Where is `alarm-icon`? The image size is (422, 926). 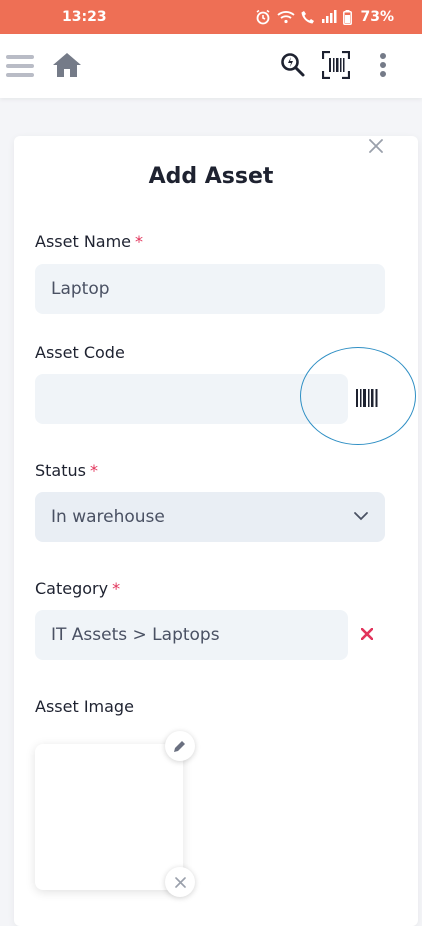
alarm-icon is located at coordinates (263, 19).